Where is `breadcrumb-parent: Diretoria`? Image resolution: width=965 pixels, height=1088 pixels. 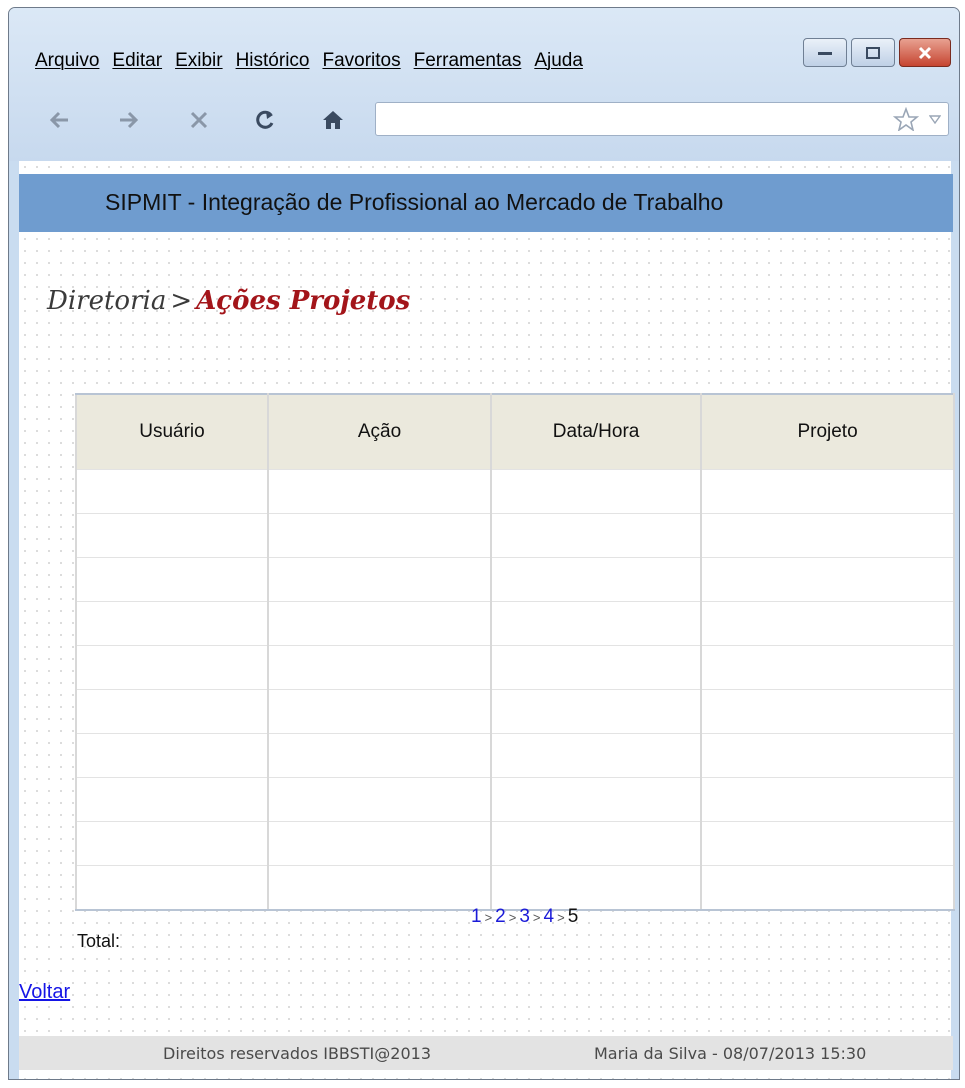 breadcrumb-parent: Diretoria is located at coordinates (106, 301).